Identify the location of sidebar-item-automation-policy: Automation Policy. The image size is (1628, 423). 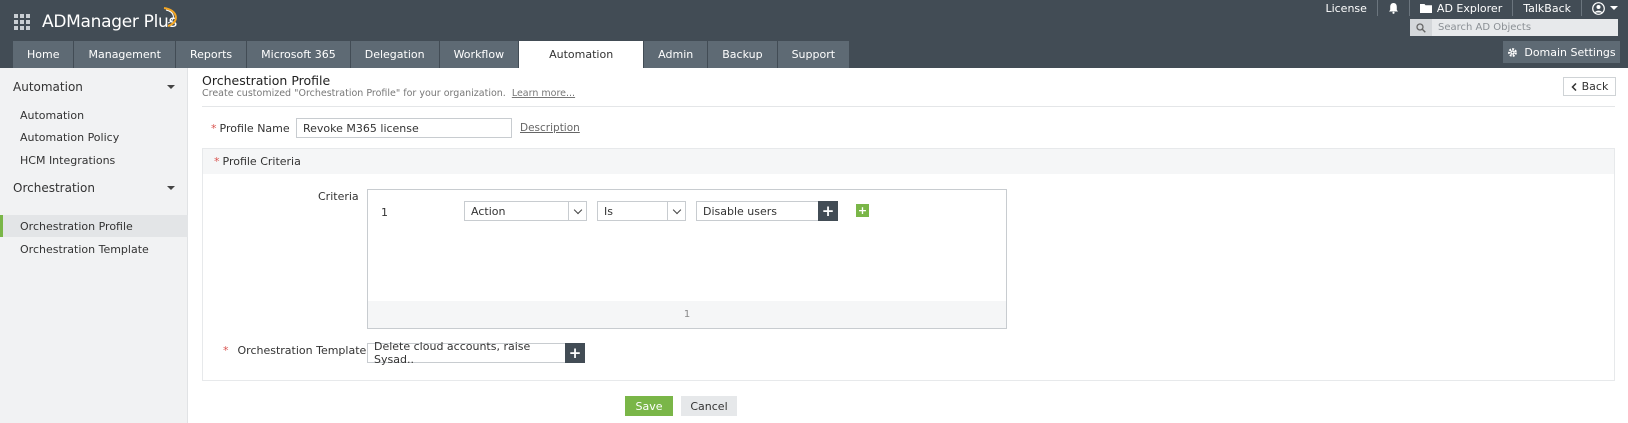
(94, 137).